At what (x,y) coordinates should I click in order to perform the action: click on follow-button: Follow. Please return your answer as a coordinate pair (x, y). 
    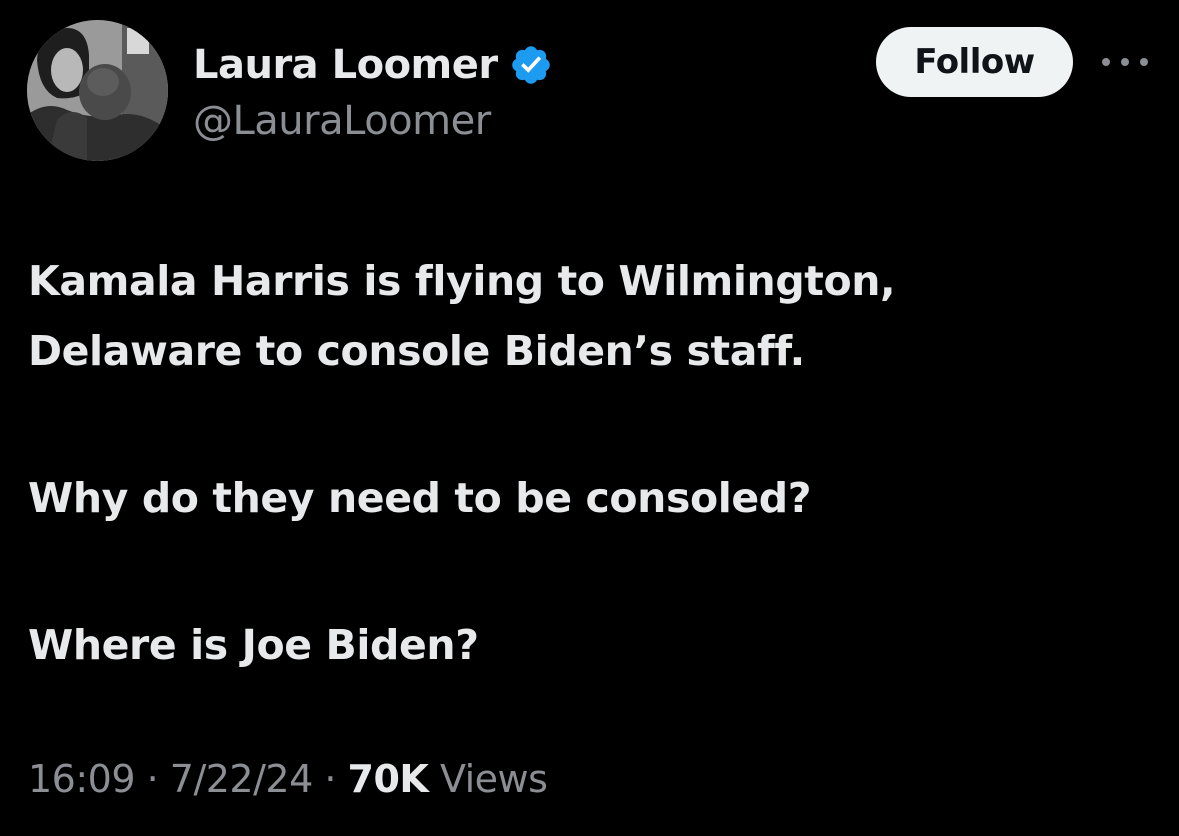
    Looking at the image, I should click on (974, 62).